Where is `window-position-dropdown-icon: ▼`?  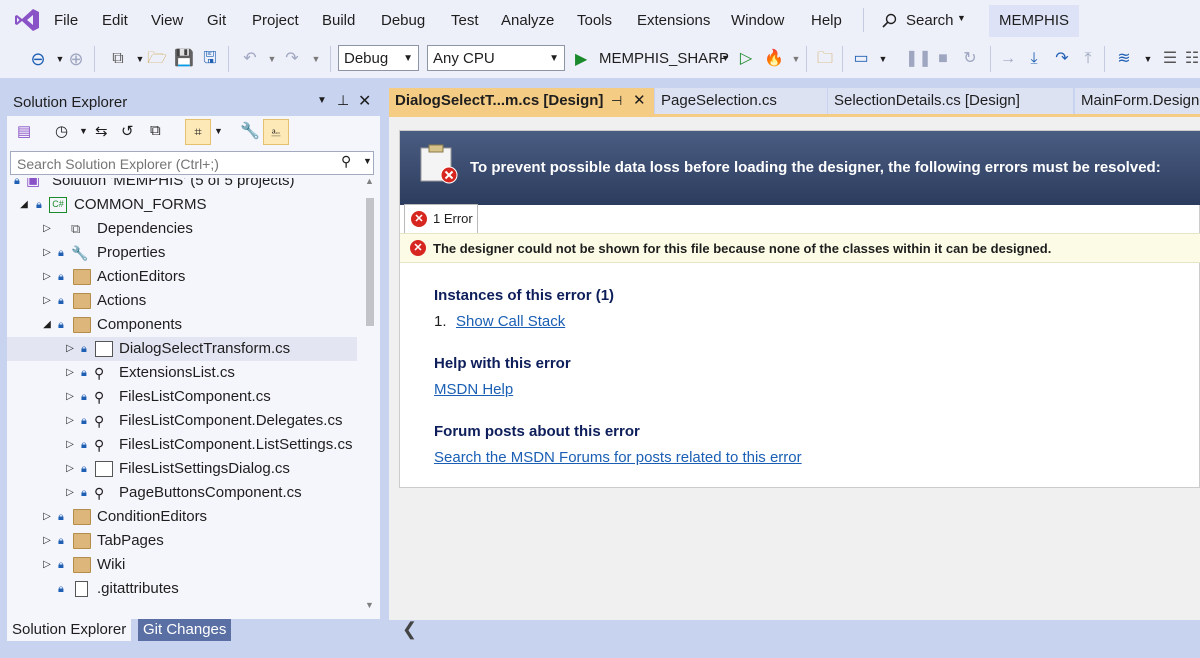 window-position-dropdown-icon: ▼ is located at coordinates (322, 100).